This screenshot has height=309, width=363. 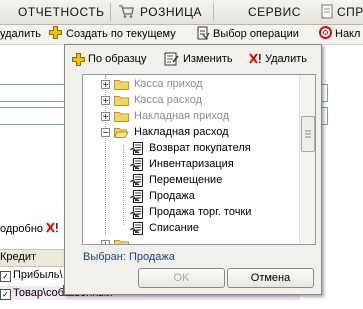 What do you see at coordinates (121, 133) in the screenshot?
I see `open-folder-icon` at bounding box center [121, 133].